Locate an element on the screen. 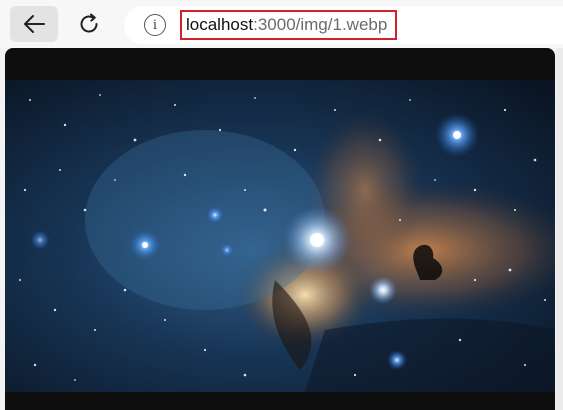 The height and width of the screenshot is (410, 563). arrow-left-icon is located at coordinates (34, 24).